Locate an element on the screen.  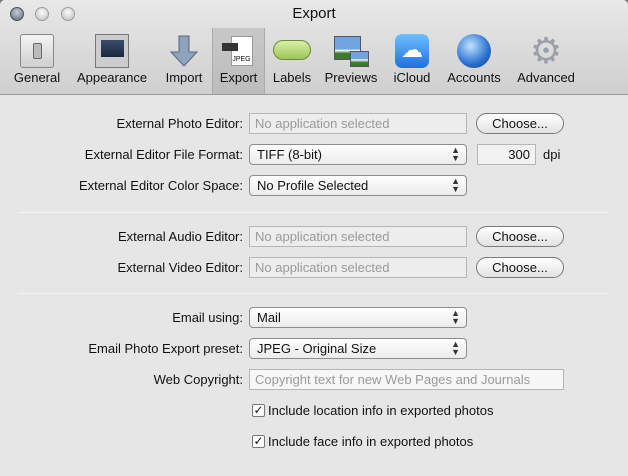
tab-labels: Labels is located at coordinates (292, 61).